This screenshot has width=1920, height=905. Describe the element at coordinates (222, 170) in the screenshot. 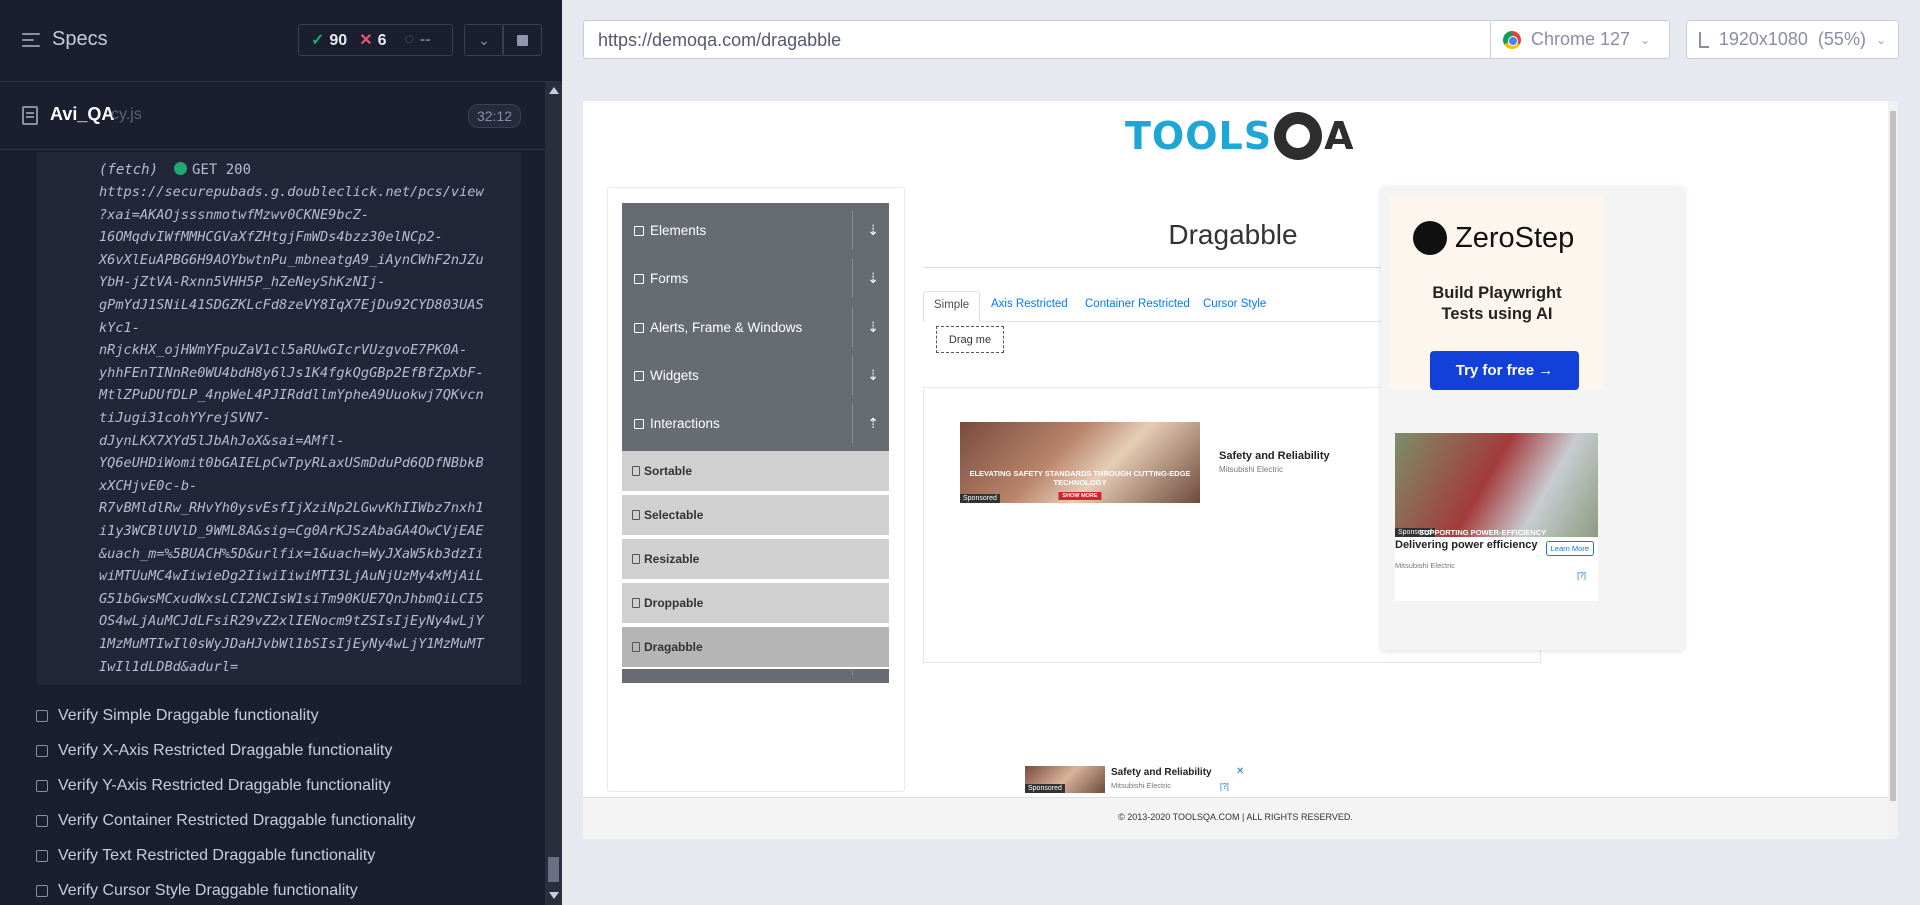

I see `log-method: GET 200` at that location.